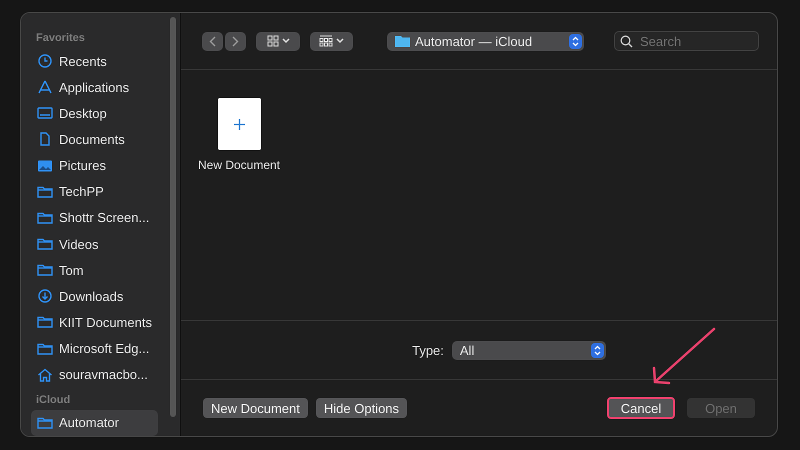 Image resolution: width=800 pixels, height=450 pixels. Describe the element at coordinates (326, 41) in the screenshot. I see `grouped-grid-icon` at that location.